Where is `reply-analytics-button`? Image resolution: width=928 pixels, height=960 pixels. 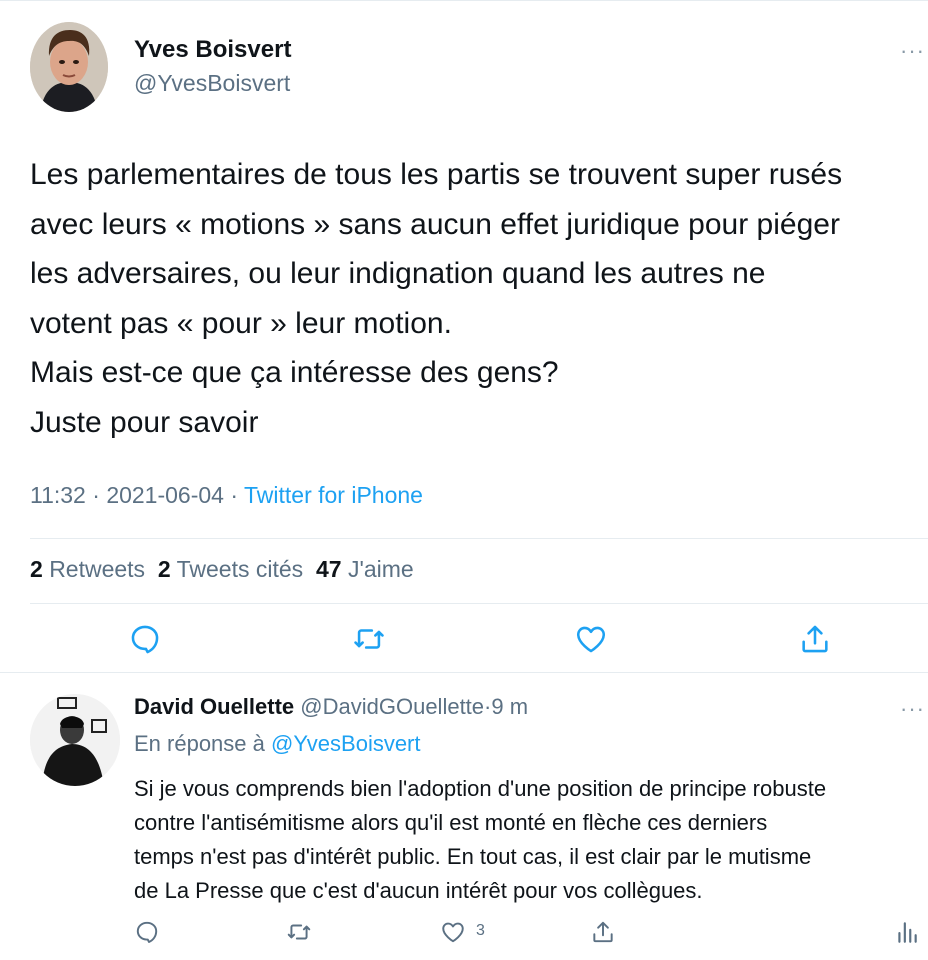 reply-analytics-button is located at coordinates (907, 932).